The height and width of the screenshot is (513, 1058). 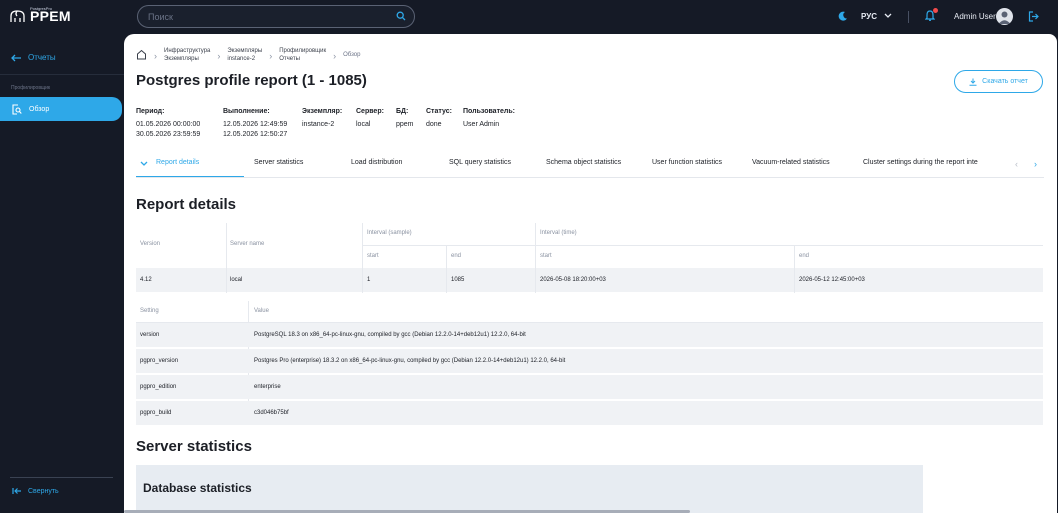 What do you see at coordinates (1016, 164) in the screenshot?
I see `chevron-left-icon: ‹` at bounding box center [1016, 164].